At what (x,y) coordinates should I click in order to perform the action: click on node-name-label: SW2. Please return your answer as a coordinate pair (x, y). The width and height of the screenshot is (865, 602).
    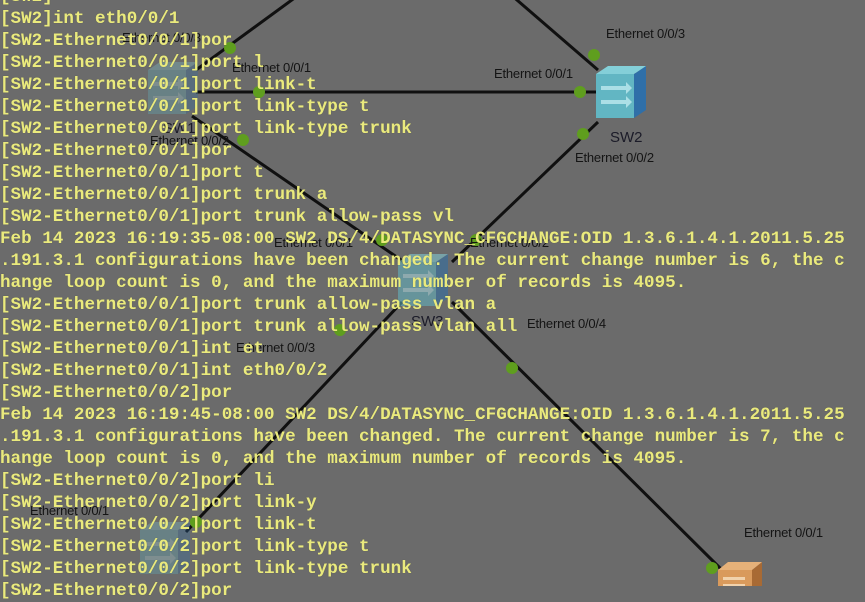
    Looking at the image, I should click on (626, 137).